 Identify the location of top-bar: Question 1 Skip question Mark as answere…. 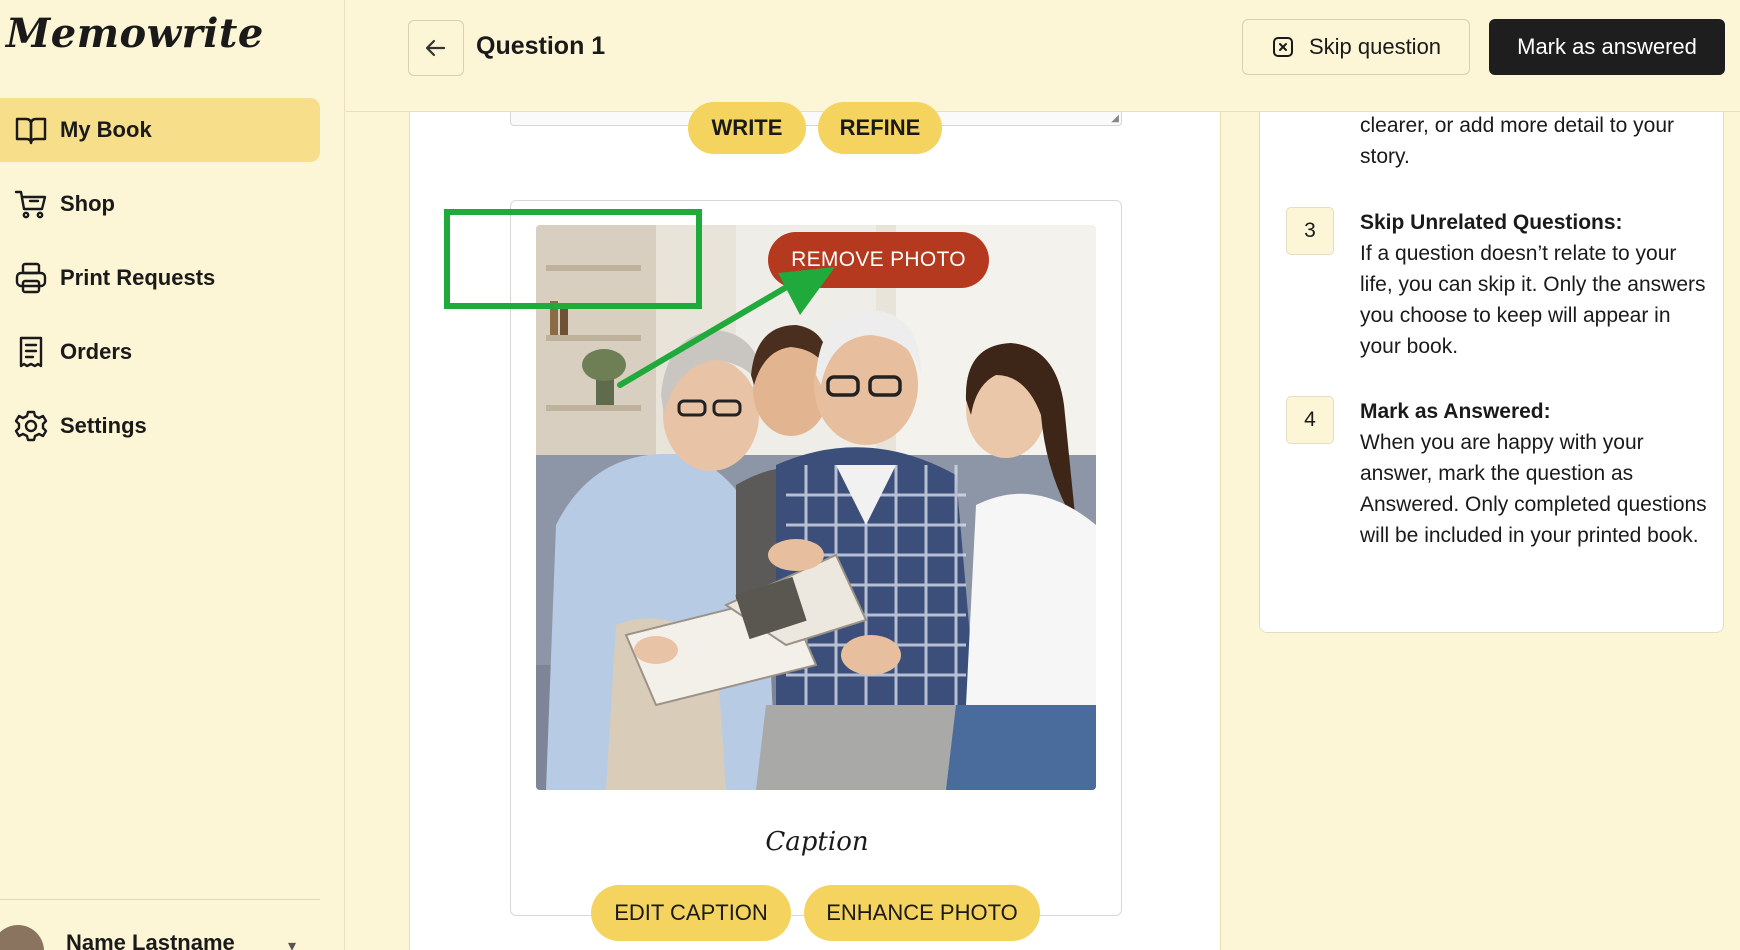
(1043, 56).